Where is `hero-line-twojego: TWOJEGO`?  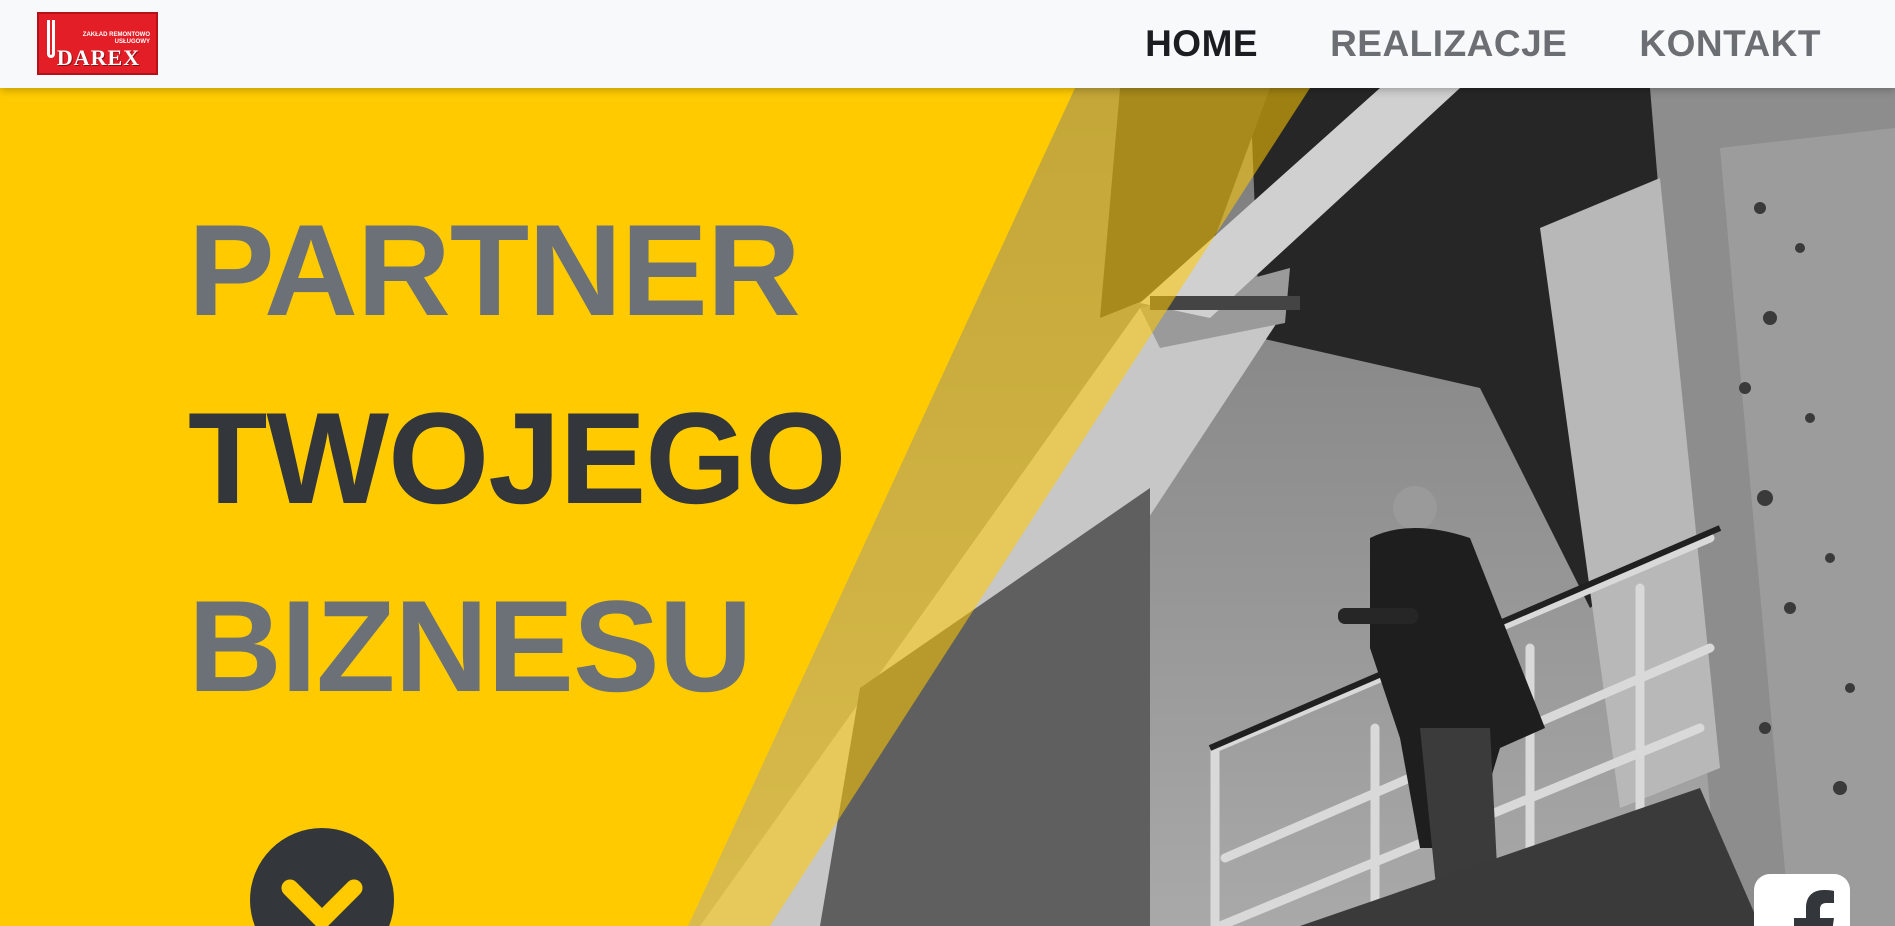
hero-line-twojego: TWOJEGO is located at coordinates (517, 458).